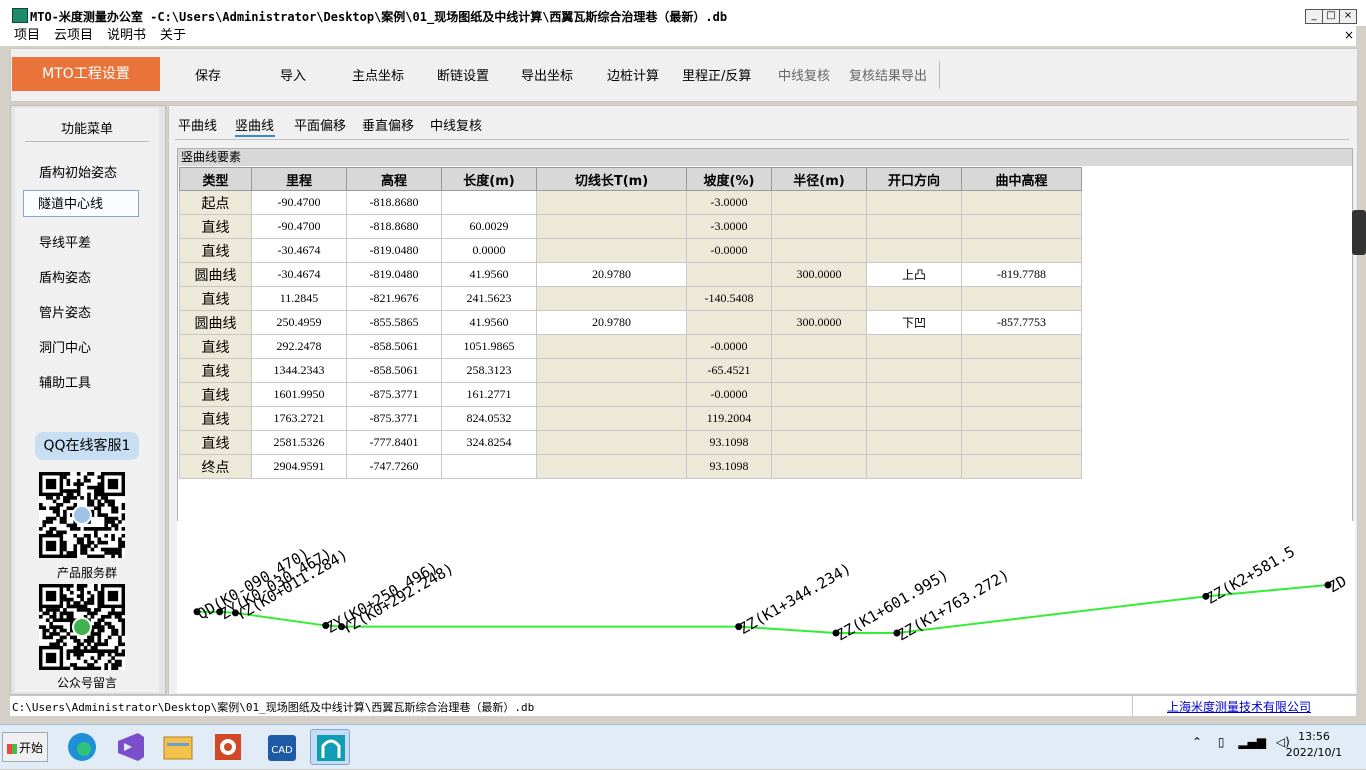  Describe the element at coordinates (819, 274) in the screenshot. I see `table-cell: 300.0000` at that location.